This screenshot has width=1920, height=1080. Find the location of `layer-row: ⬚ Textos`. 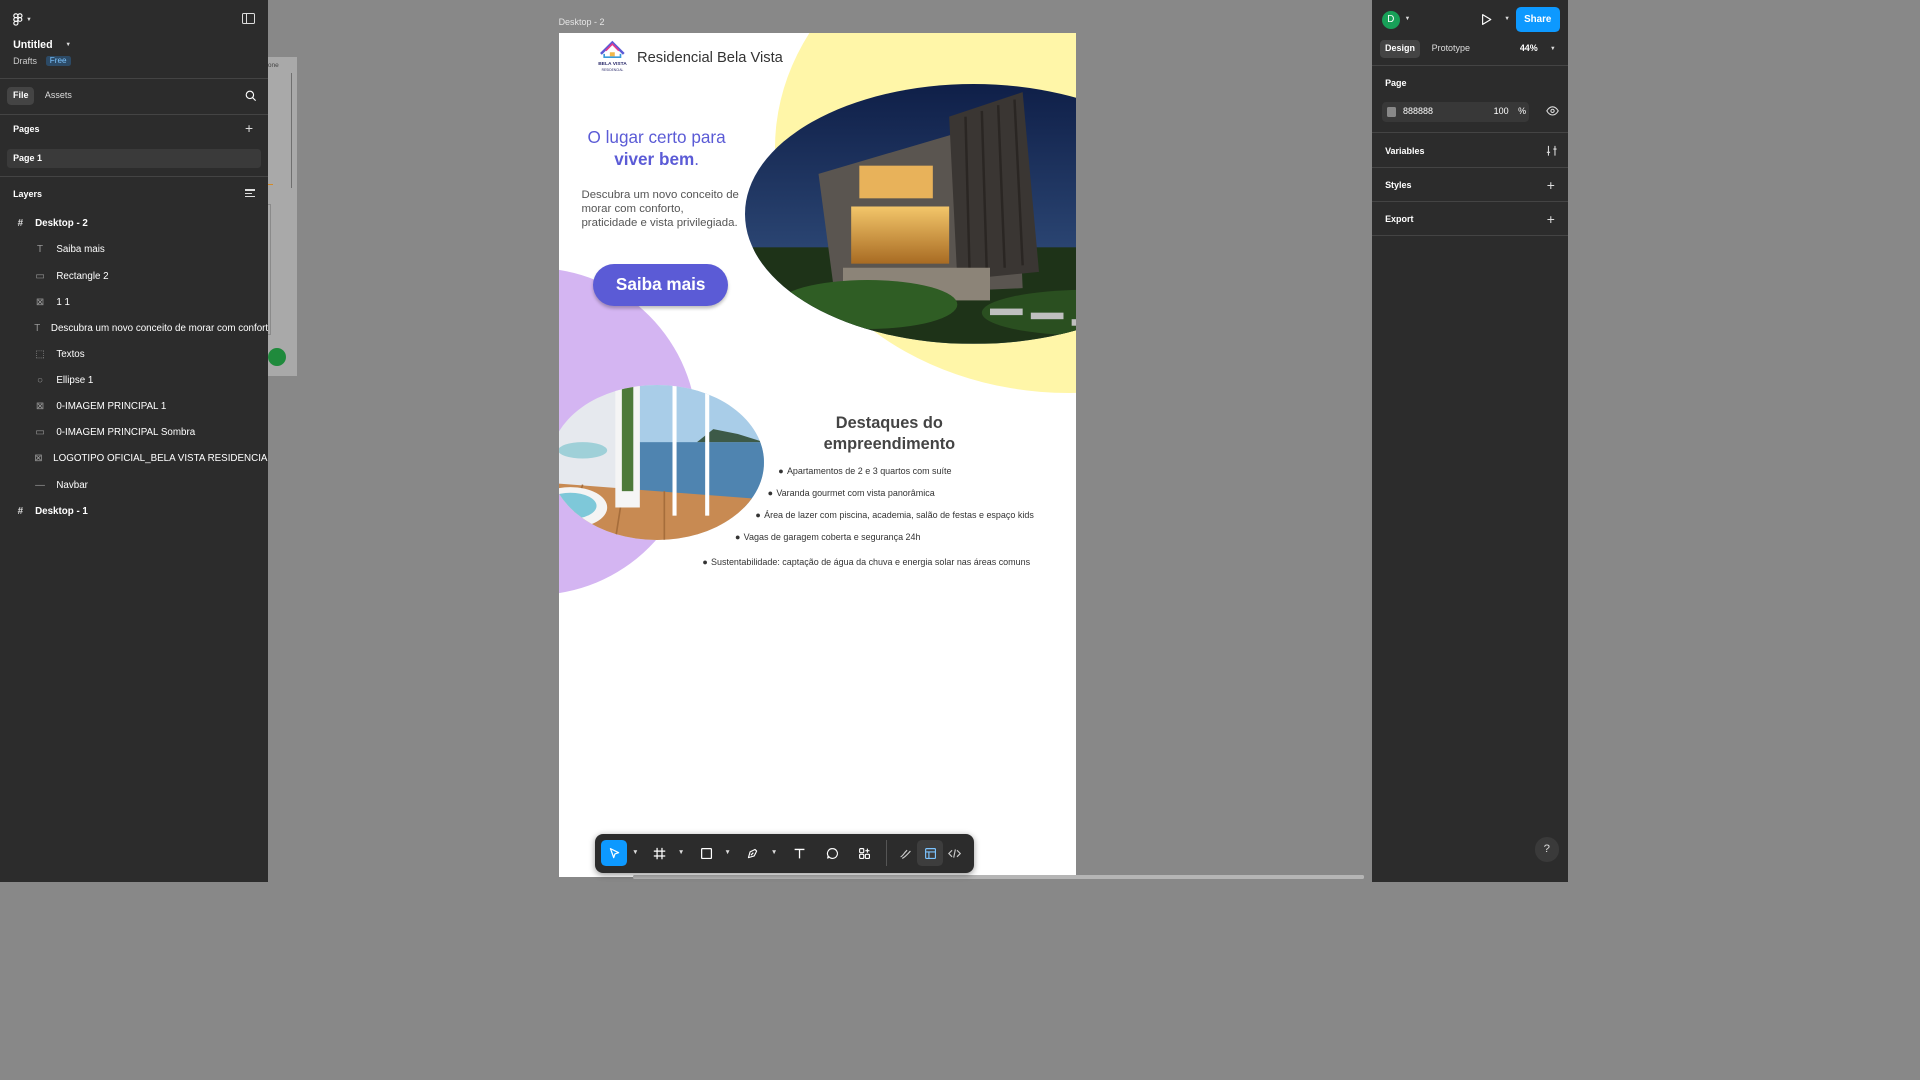

layer-row: ⬚ Textos is located at coordinates (134, 354).